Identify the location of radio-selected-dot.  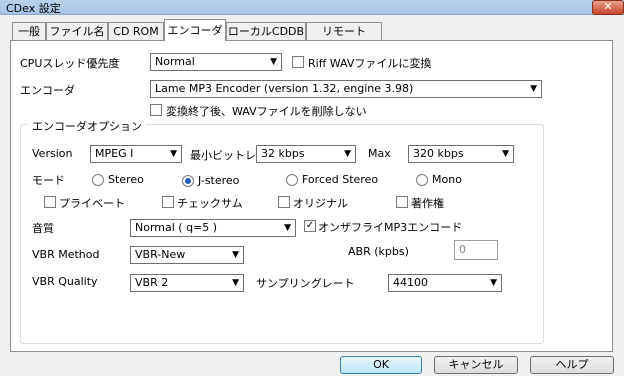
(188, 181).